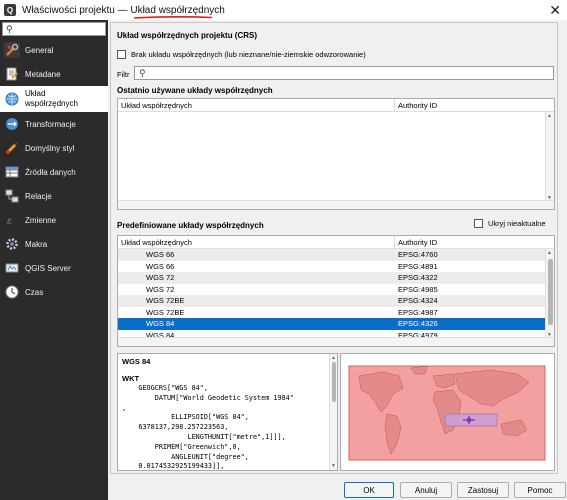 The image size is (567, 500). Describe the element at coordinates (50, 172) in the screenshot. I see `sidebar-item-label: Źródła danych` at that location.